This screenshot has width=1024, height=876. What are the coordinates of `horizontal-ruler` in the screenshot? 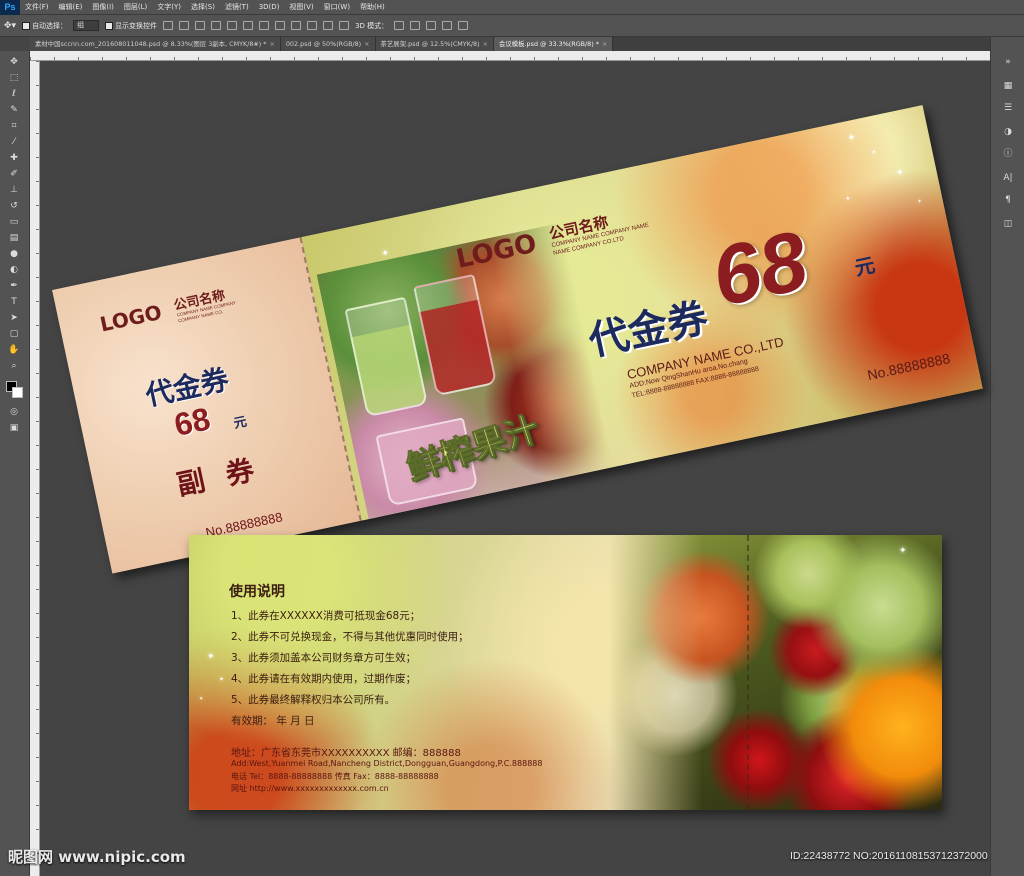 It's located at (510, 56).